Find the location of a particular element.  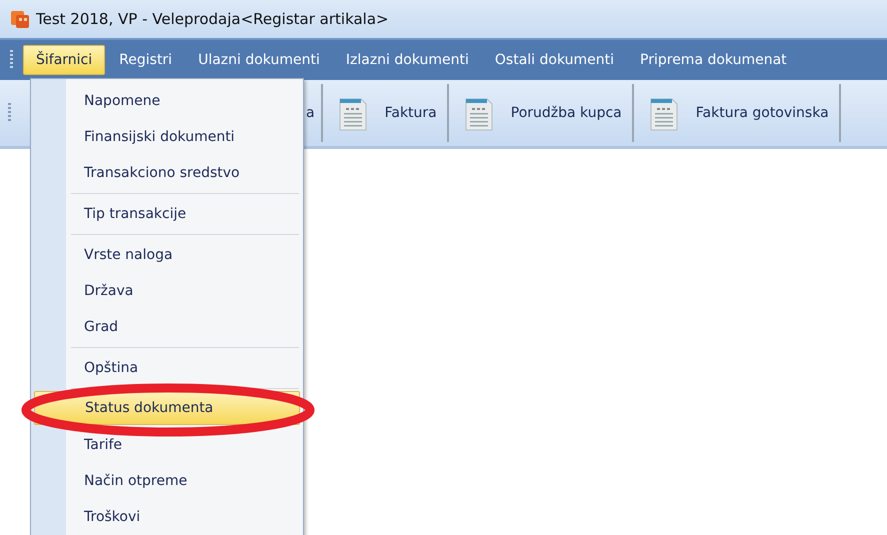

menu-item: Šifarnici is located at coordinates (64, 60).